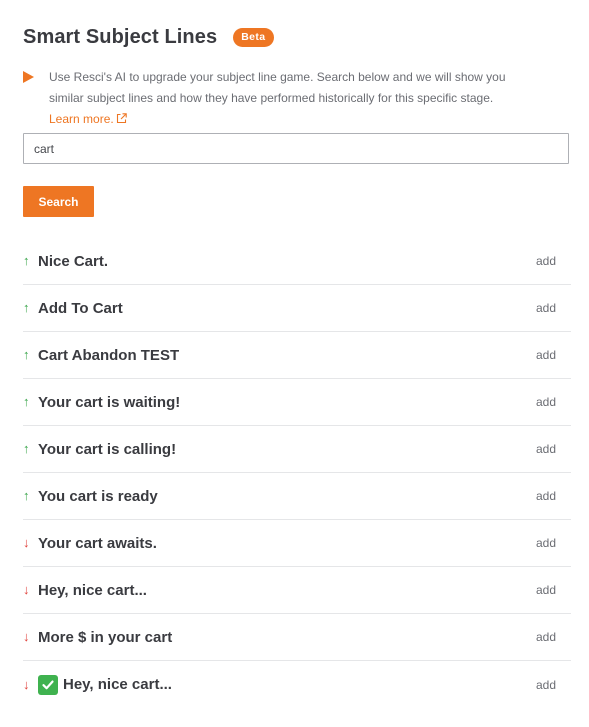 The image size is (589, 727). I want to click on subject-line-label: More $ in your cart, so click(105, 637).